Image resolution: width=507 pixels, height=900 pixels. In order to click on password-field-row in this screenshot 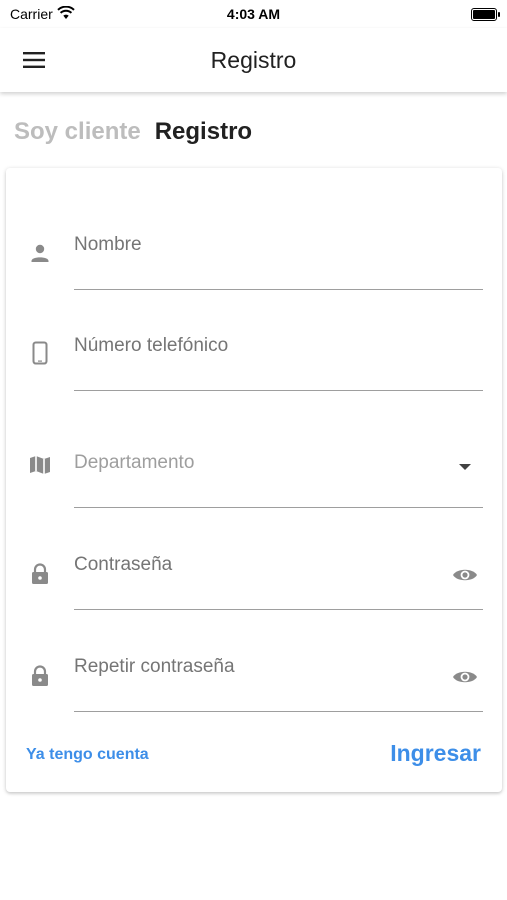, I will do `click(254, 575)`.